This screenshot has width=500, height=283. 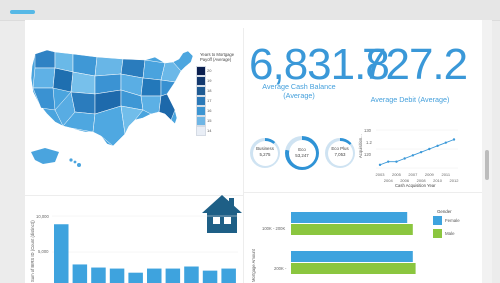 What do you see at coordinates (243, 155) in the screenshot?
I see `panel-divider` at bounding box center [243, 155].